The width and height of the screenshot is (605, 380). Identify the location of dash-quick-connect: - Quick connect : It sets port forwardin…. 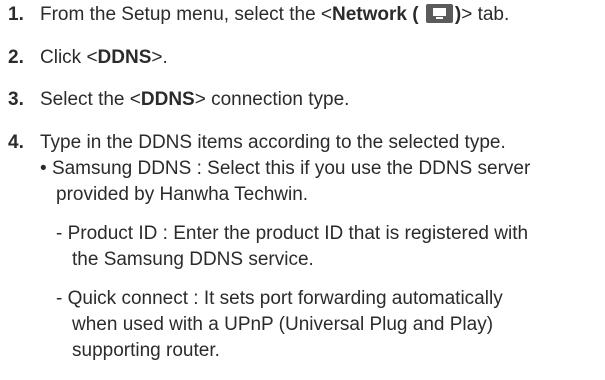
(279, 299).